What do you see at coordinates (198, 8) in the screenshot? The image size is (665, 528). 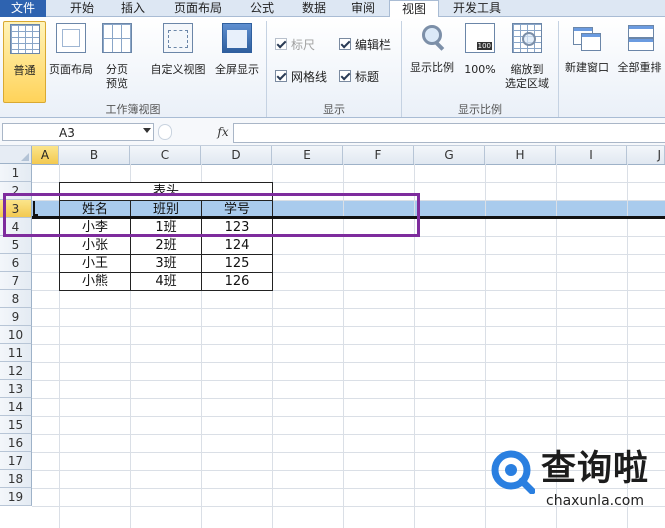 I see `tab-page-layout: 页面布局` at bounding box center [198, 8].